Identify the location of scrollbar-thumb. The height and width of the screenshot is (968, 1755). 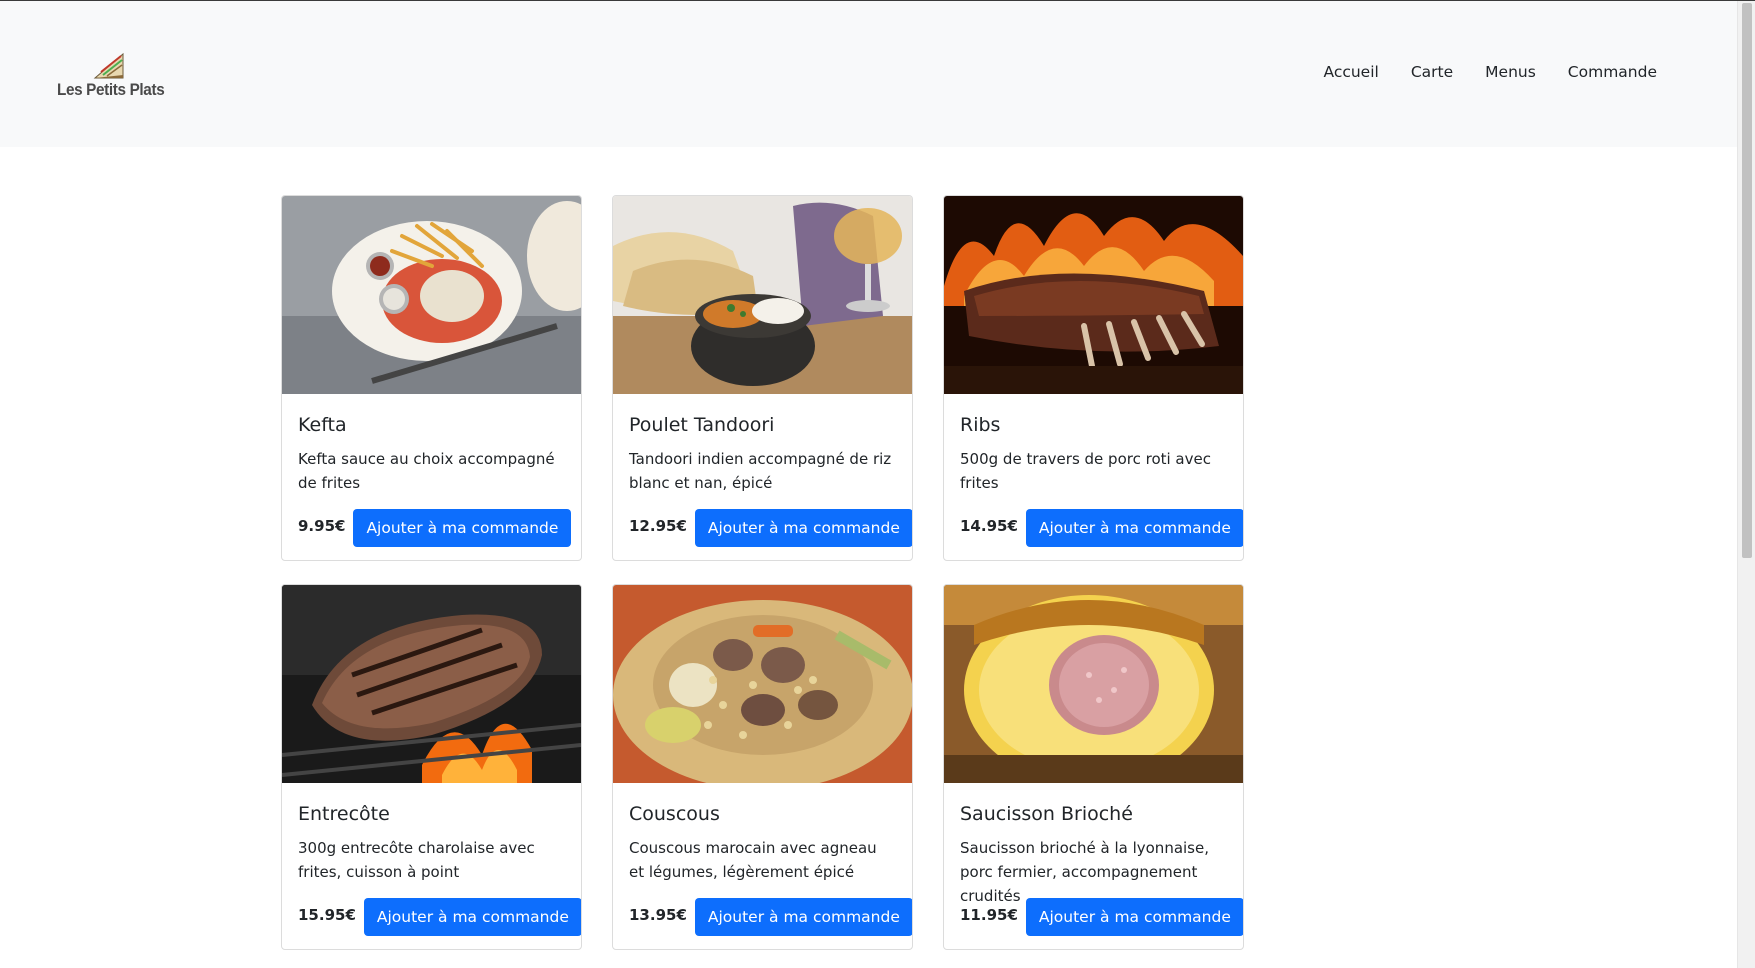
(1747, 280).